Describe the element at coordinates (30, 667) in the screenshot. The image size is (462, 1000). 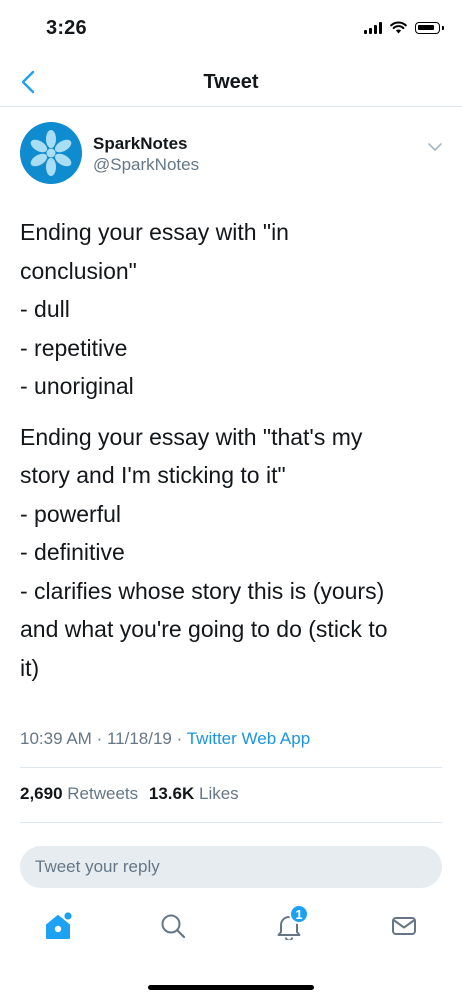
I see `tweet-line: it)` at that location.